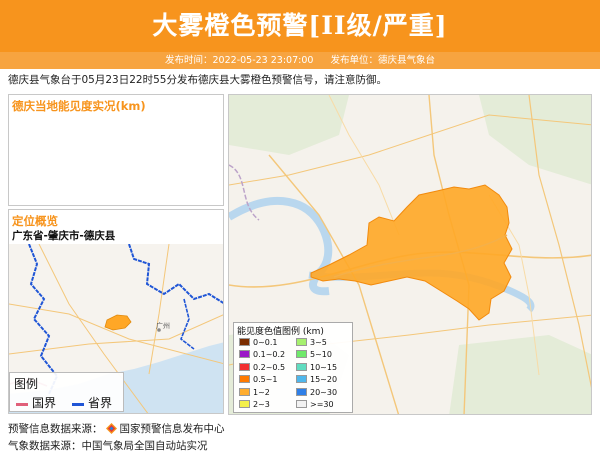 This screenshot has width=600, height=471. What do you see at coordinates (269, 355) in the screenshot?
I see `visibility-legend-label: 0.1~0.2` at bounding box center [269, 355].